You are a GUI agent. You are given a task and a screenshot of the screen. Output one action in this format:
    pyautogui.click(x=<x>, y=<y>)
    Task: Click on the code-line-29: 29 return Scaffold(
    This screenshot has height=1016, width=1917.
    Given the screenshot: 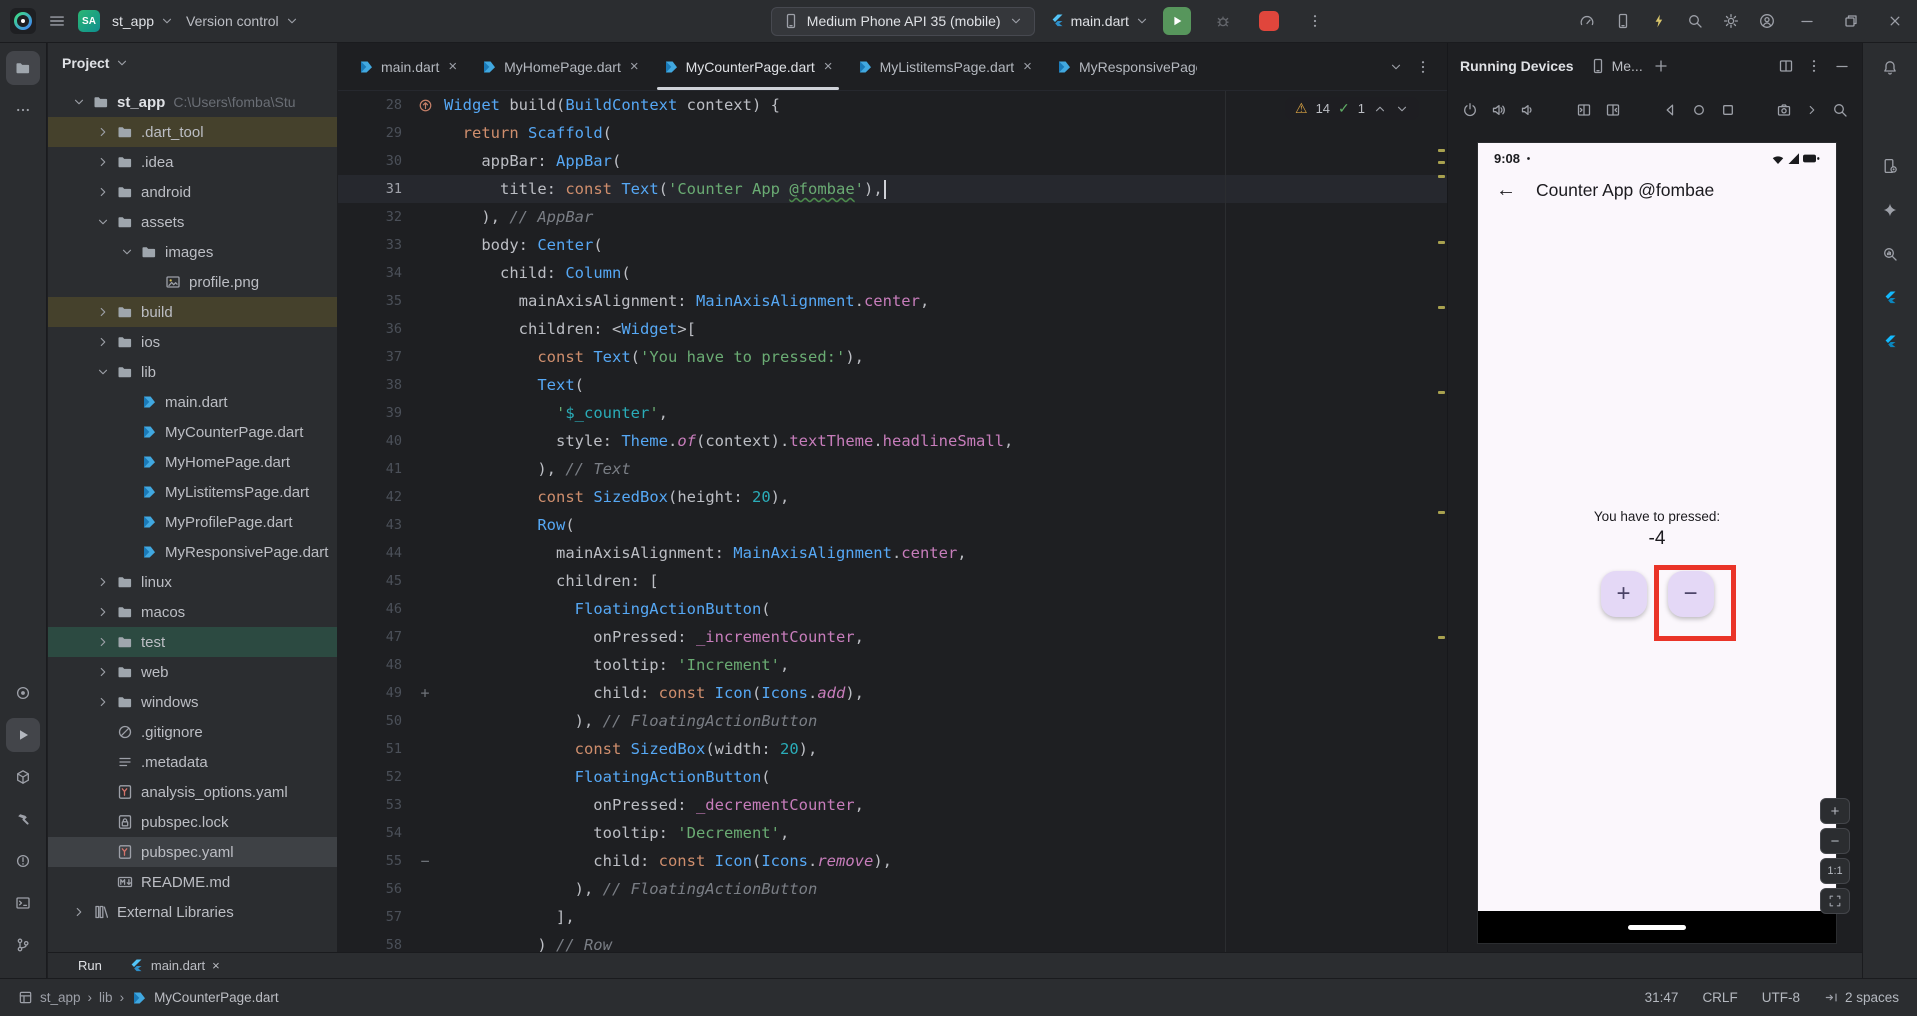 What is the action you would take?
    pyautogui.click(x=892, y=133)
    